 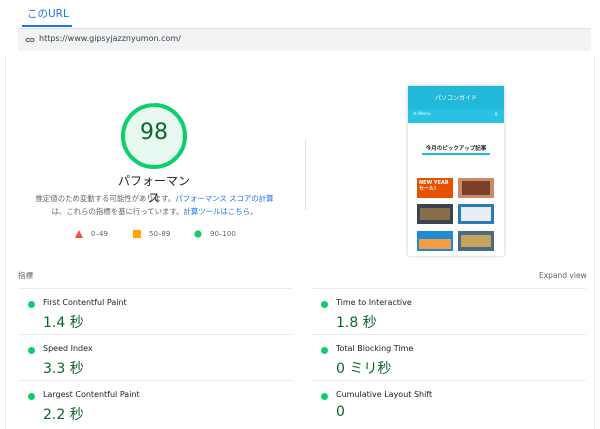 What do you see at coordinates (364, 369) in the screenshot?
I see `metric-value: 0 ミリ秒` at bounding box center [364, 369].